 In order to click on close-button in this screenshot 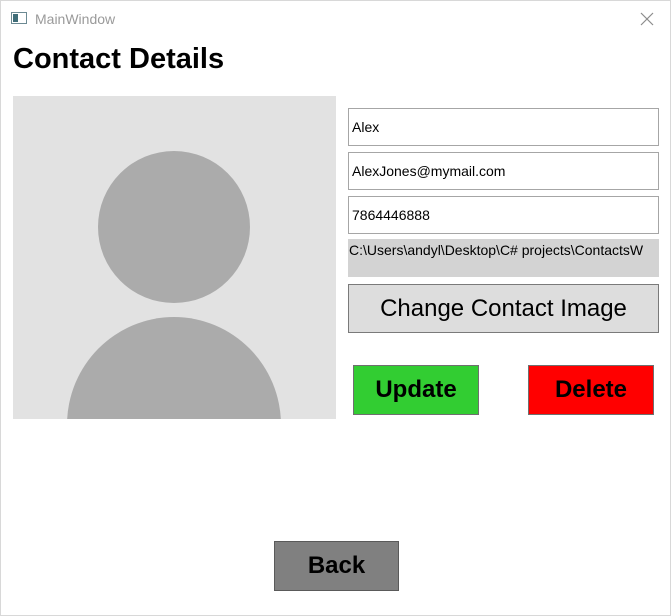, I will do `click(647, 19)`.